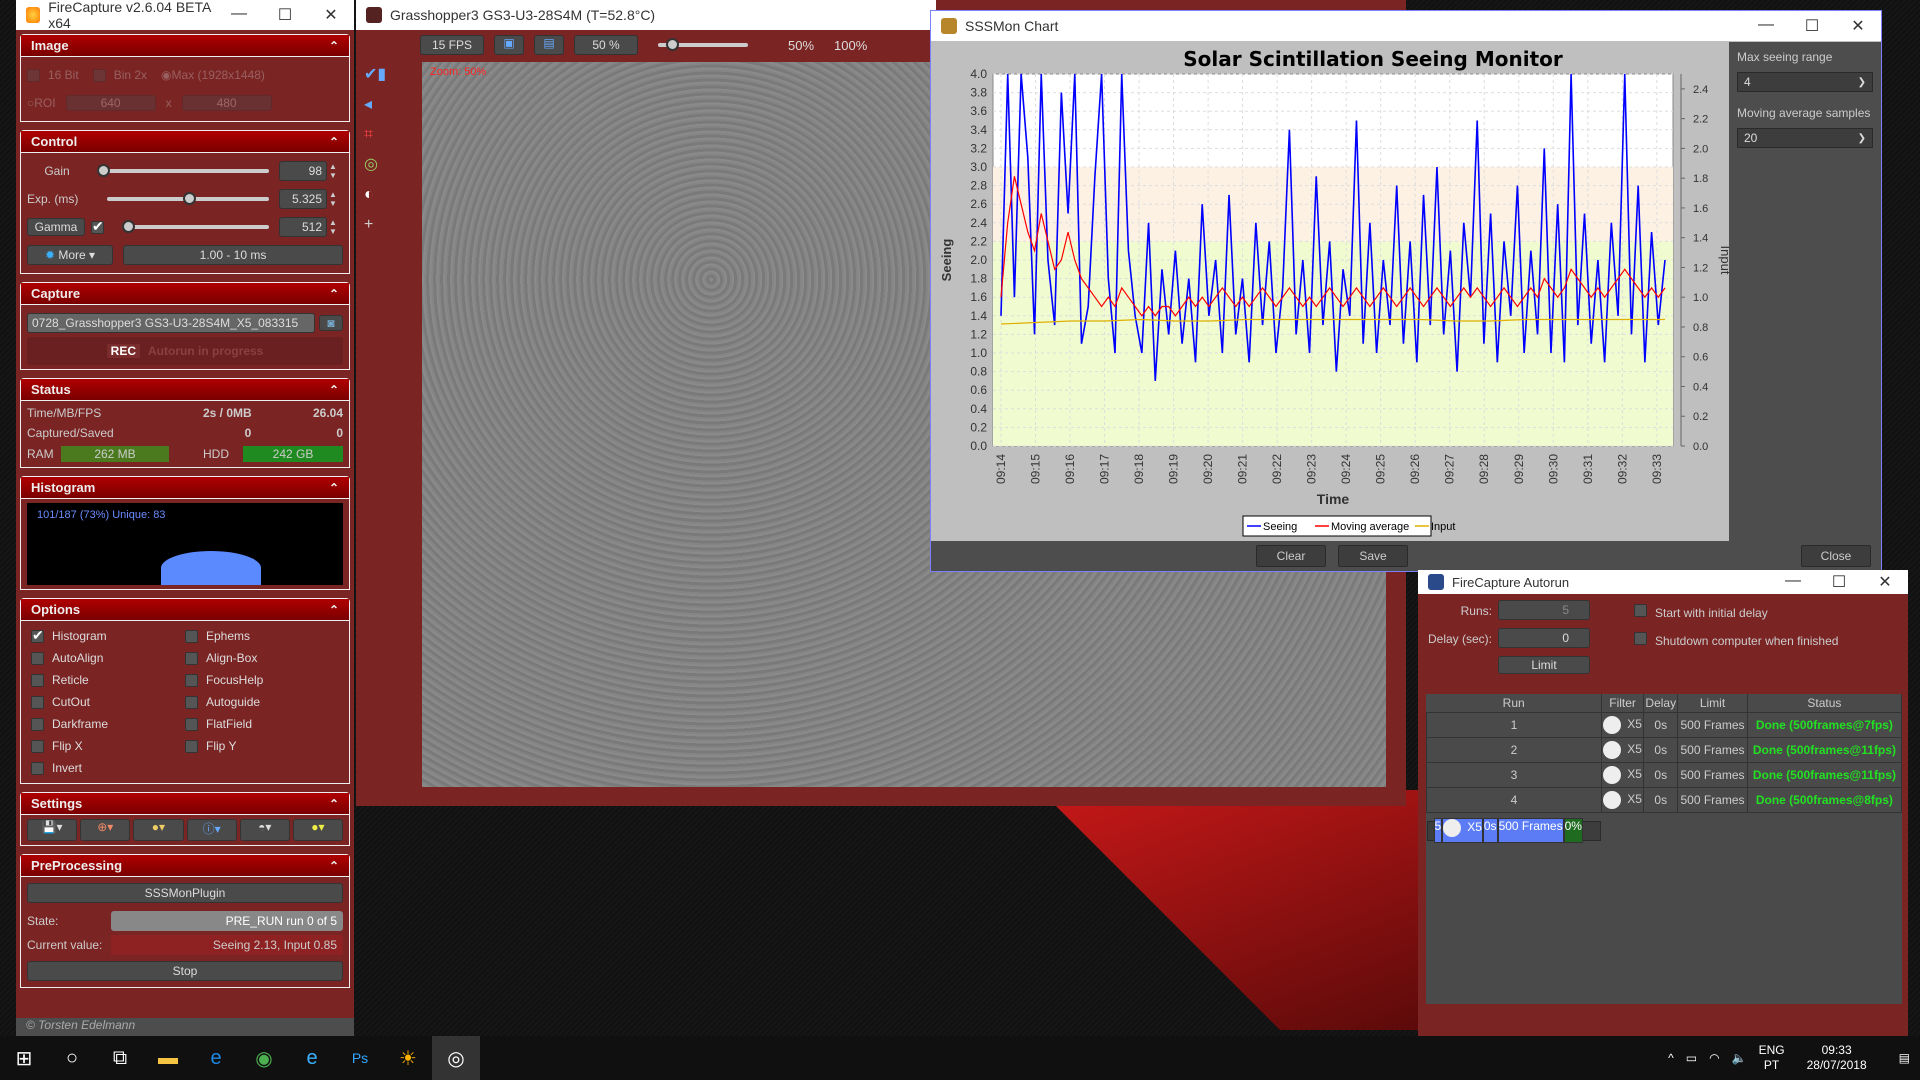 The width and height of the screenshot is (1920, 1080). Describe the element at coordinates (1406, 26) in the screenshot. I see `sssmon-titlebar: SSSMon Chart — ☐ ✕` at that location.